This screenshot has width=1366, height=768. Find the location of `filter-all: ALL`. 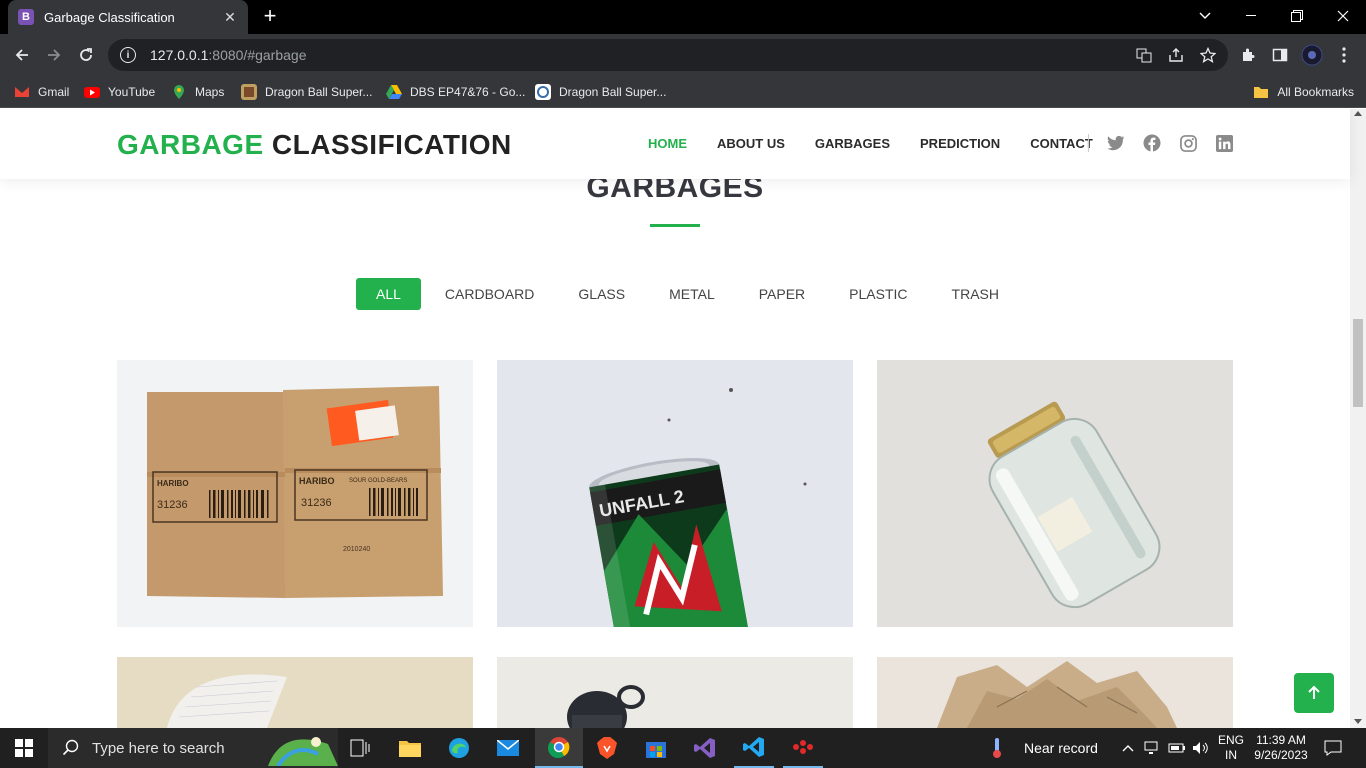

filter-all: ALL is located at coordinates (388, 294).